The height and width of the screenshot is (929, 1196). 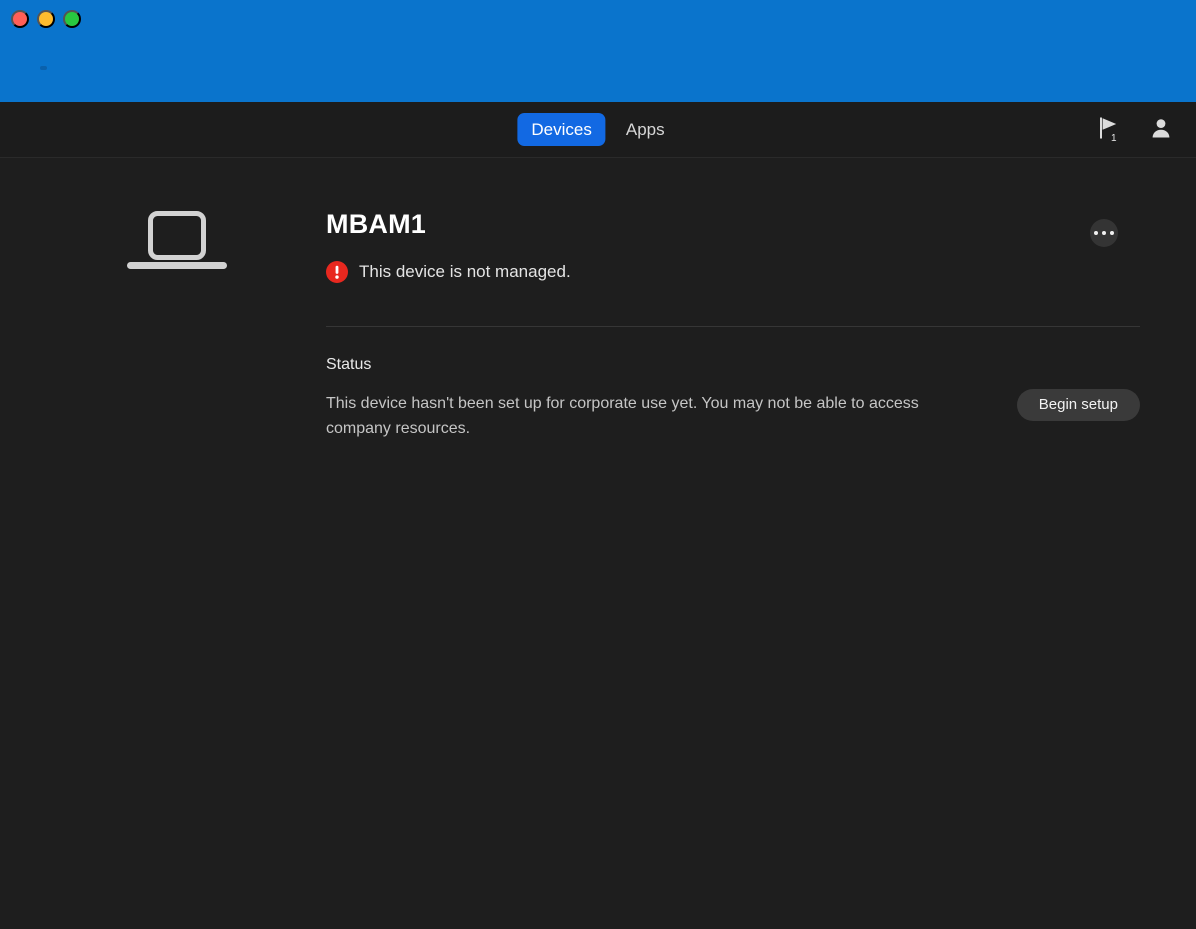 What do you see at coordinates (733, 220) in the screenshot?
I see `device-header: MBAM1 This device is not managed.` at bounding box center [733, 220].